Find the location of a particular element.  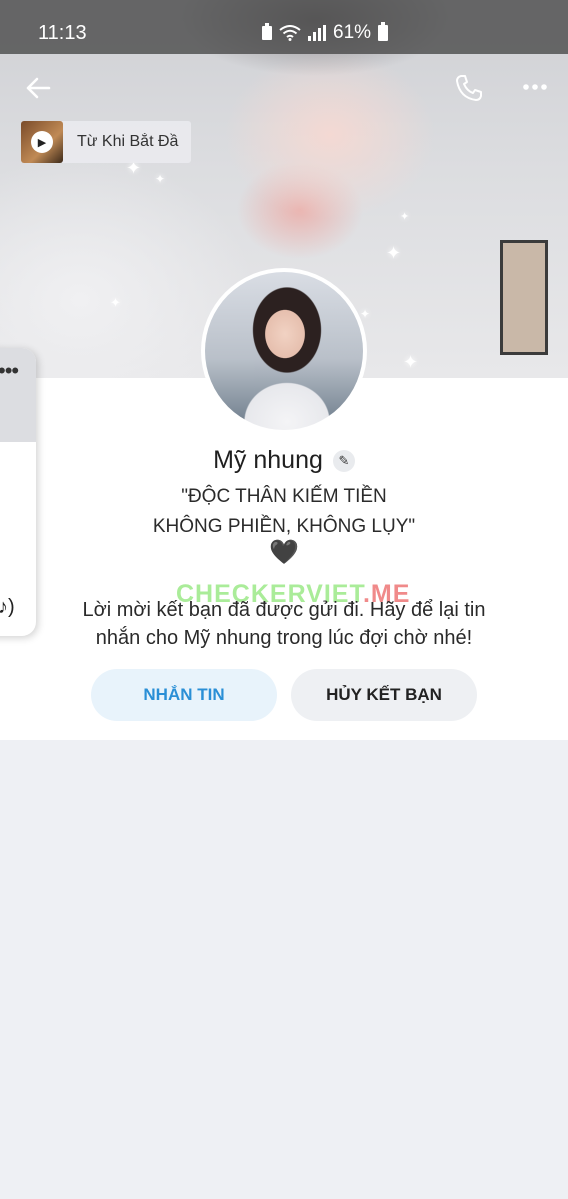

battery-percent: 61% is located at coordinates (352, 32).